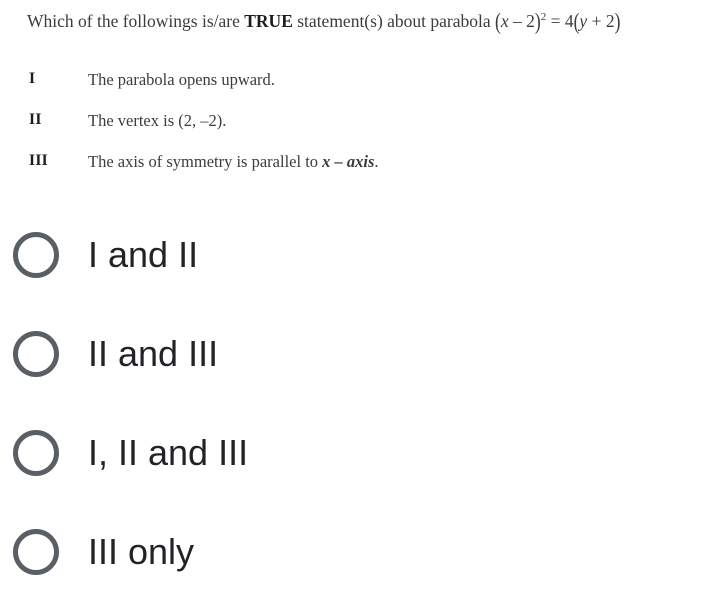 This screenshot has height=601, width=714. Describe the element at coordinates (596, 21) in the screenshot. I see `equation-plus-operator: +` at that location.